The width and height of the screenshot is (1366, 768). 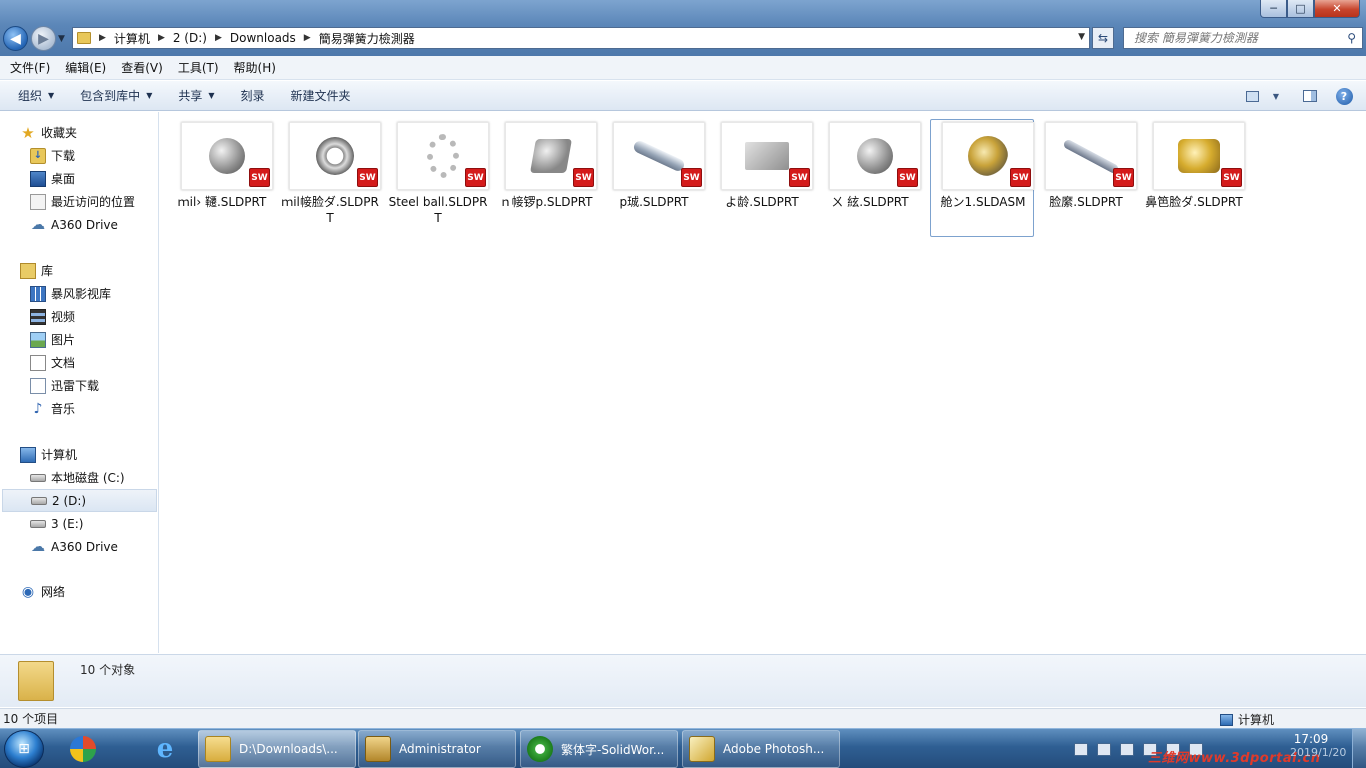 I want to click on menu-help: 帮助(H), so click(x=255, y=67).